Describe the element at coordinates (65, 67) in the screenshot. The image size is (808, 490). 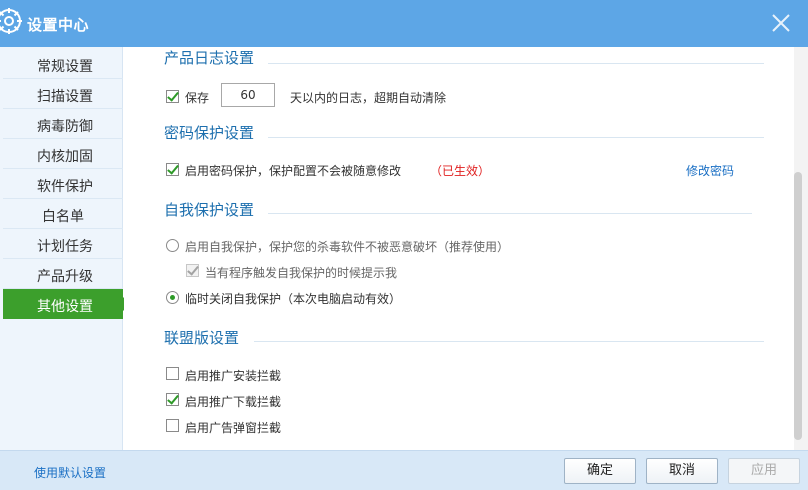
I see `sidebar-item-label: 常规设置` at that location.